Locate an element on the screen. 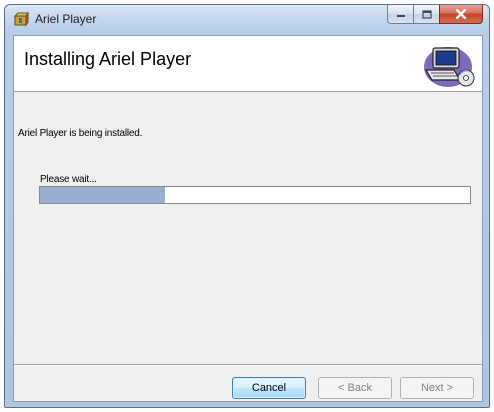  install-progress-bar is located at coordinates (255, 195).